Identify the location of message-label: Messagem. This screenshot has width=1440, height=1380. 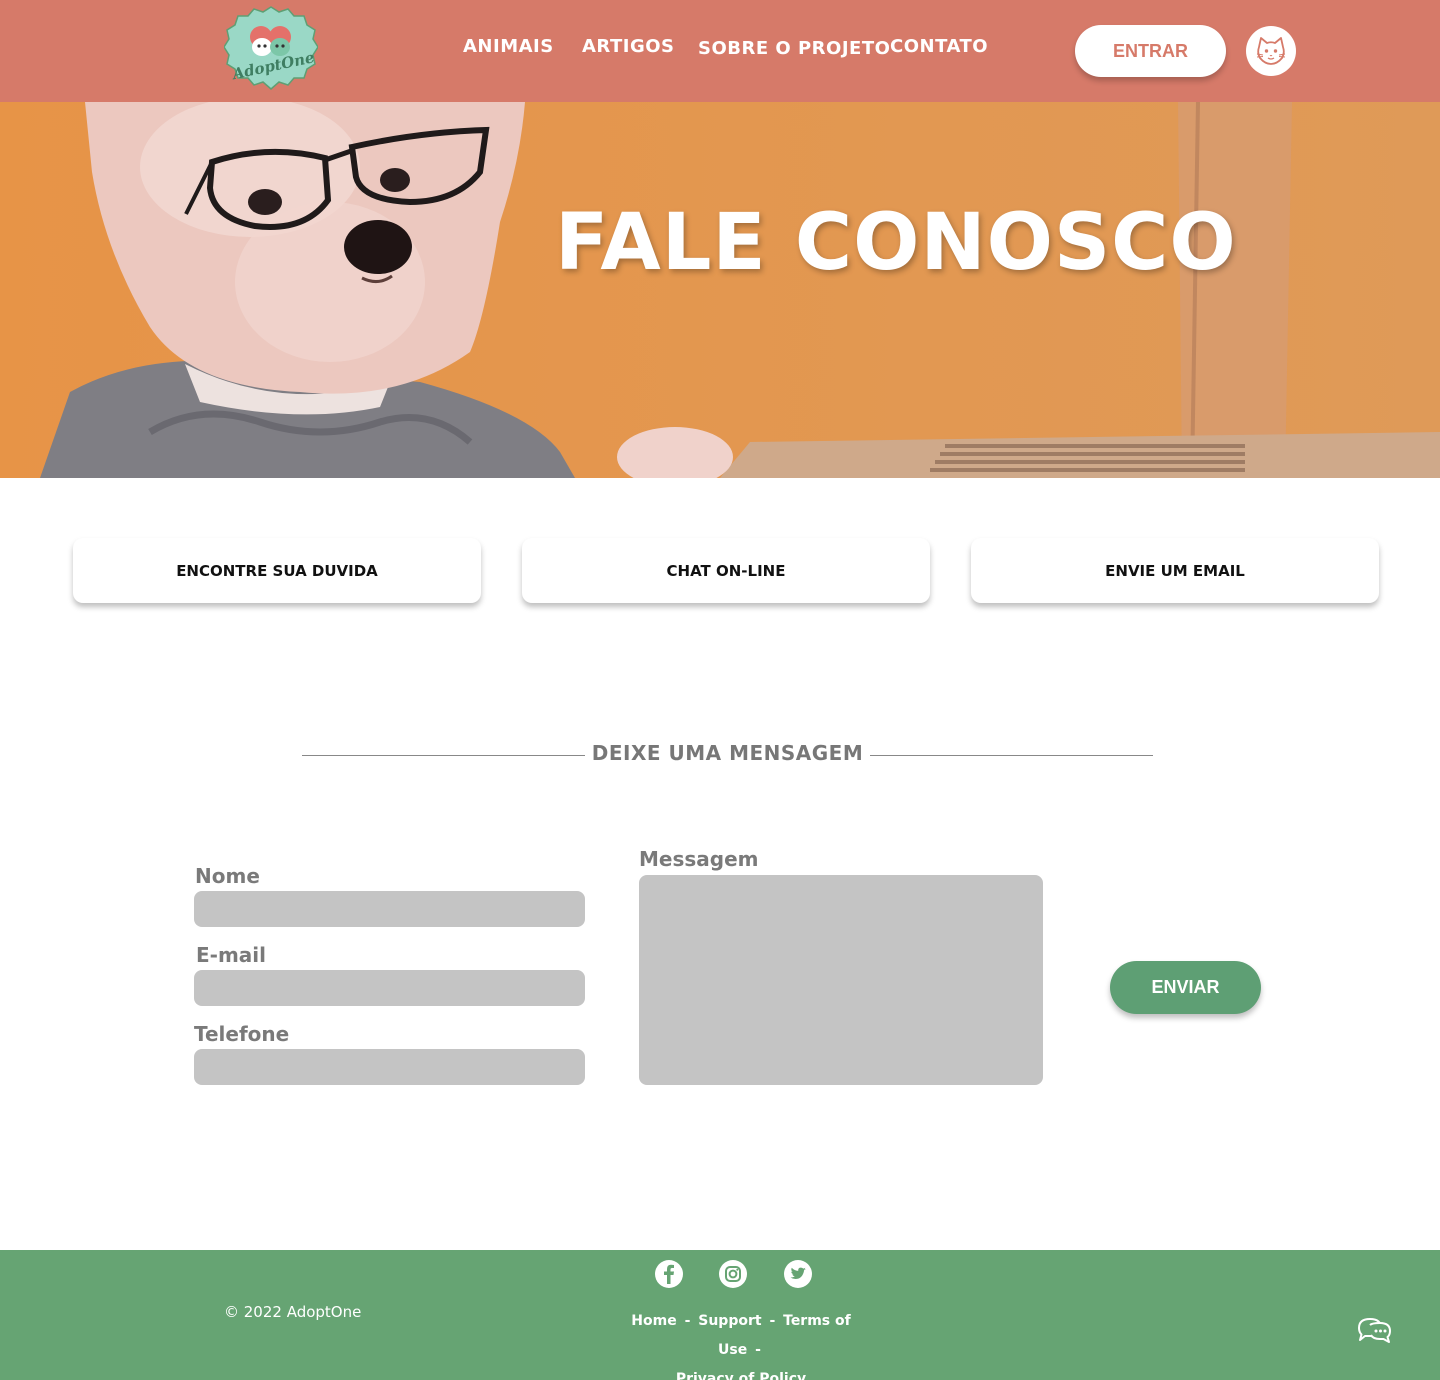
(699, 859).